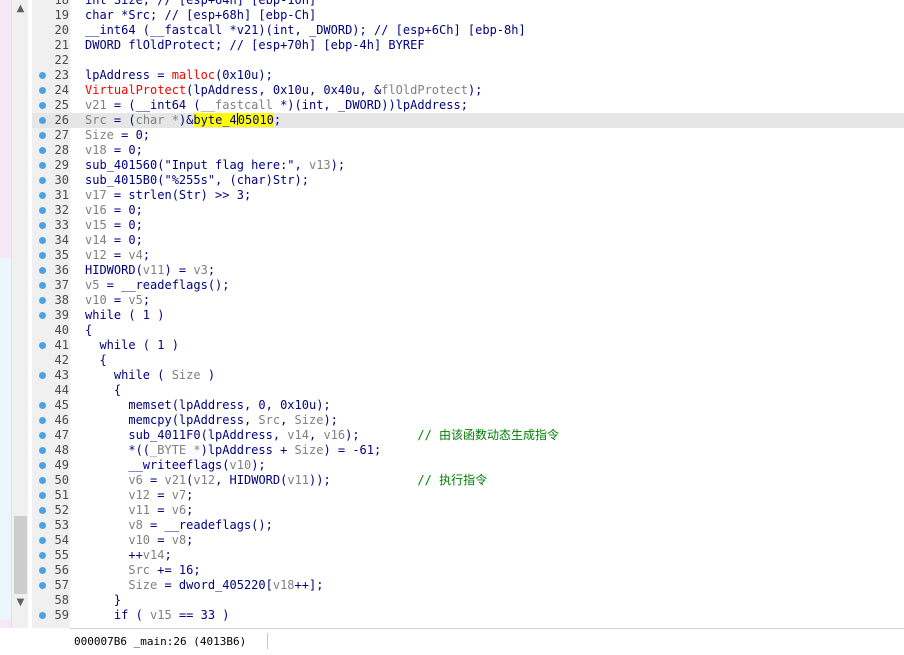 Image resolution: width=904 pixels, height=655 pixels. What do you see at coordinates (468, 525) in the screenshot?
I see `code-line: 53 v8 = __readeflags();` at bounding box center [468, 525].